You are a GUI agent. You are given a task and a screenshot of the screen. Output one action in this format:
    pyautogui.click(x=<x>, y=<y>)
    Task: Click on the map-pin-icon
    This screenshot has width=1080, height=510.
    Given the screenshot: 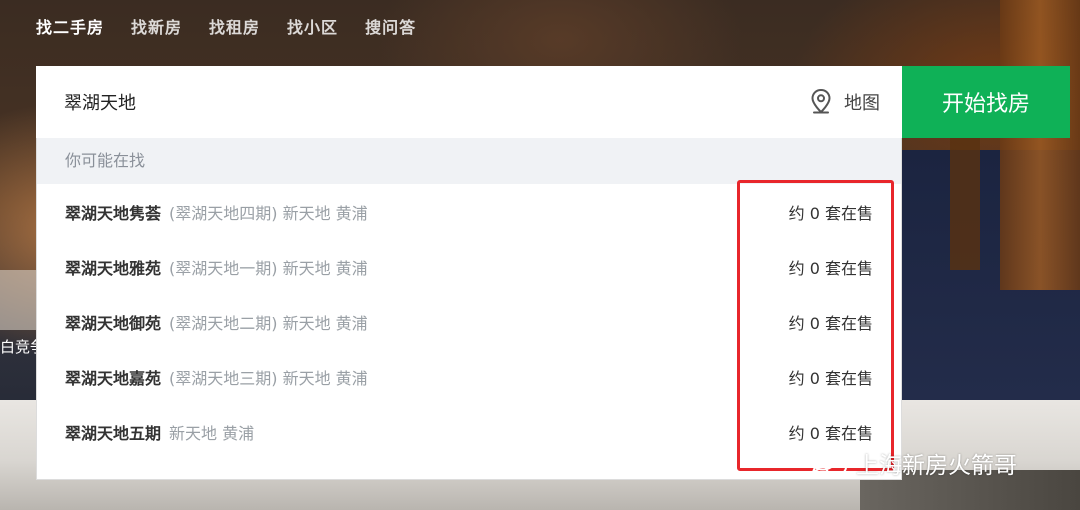 What is the action you would take?
    pyautogui.click(x=821, y=101)
    